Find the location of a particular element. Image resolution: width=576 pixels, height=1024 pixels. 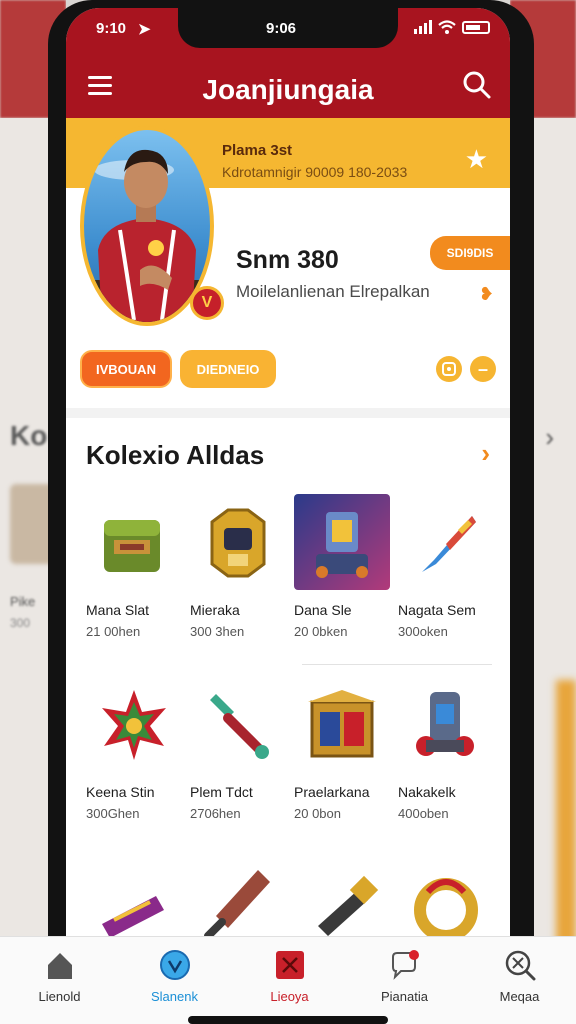

battery-icon is located at coordinates (476, 27).